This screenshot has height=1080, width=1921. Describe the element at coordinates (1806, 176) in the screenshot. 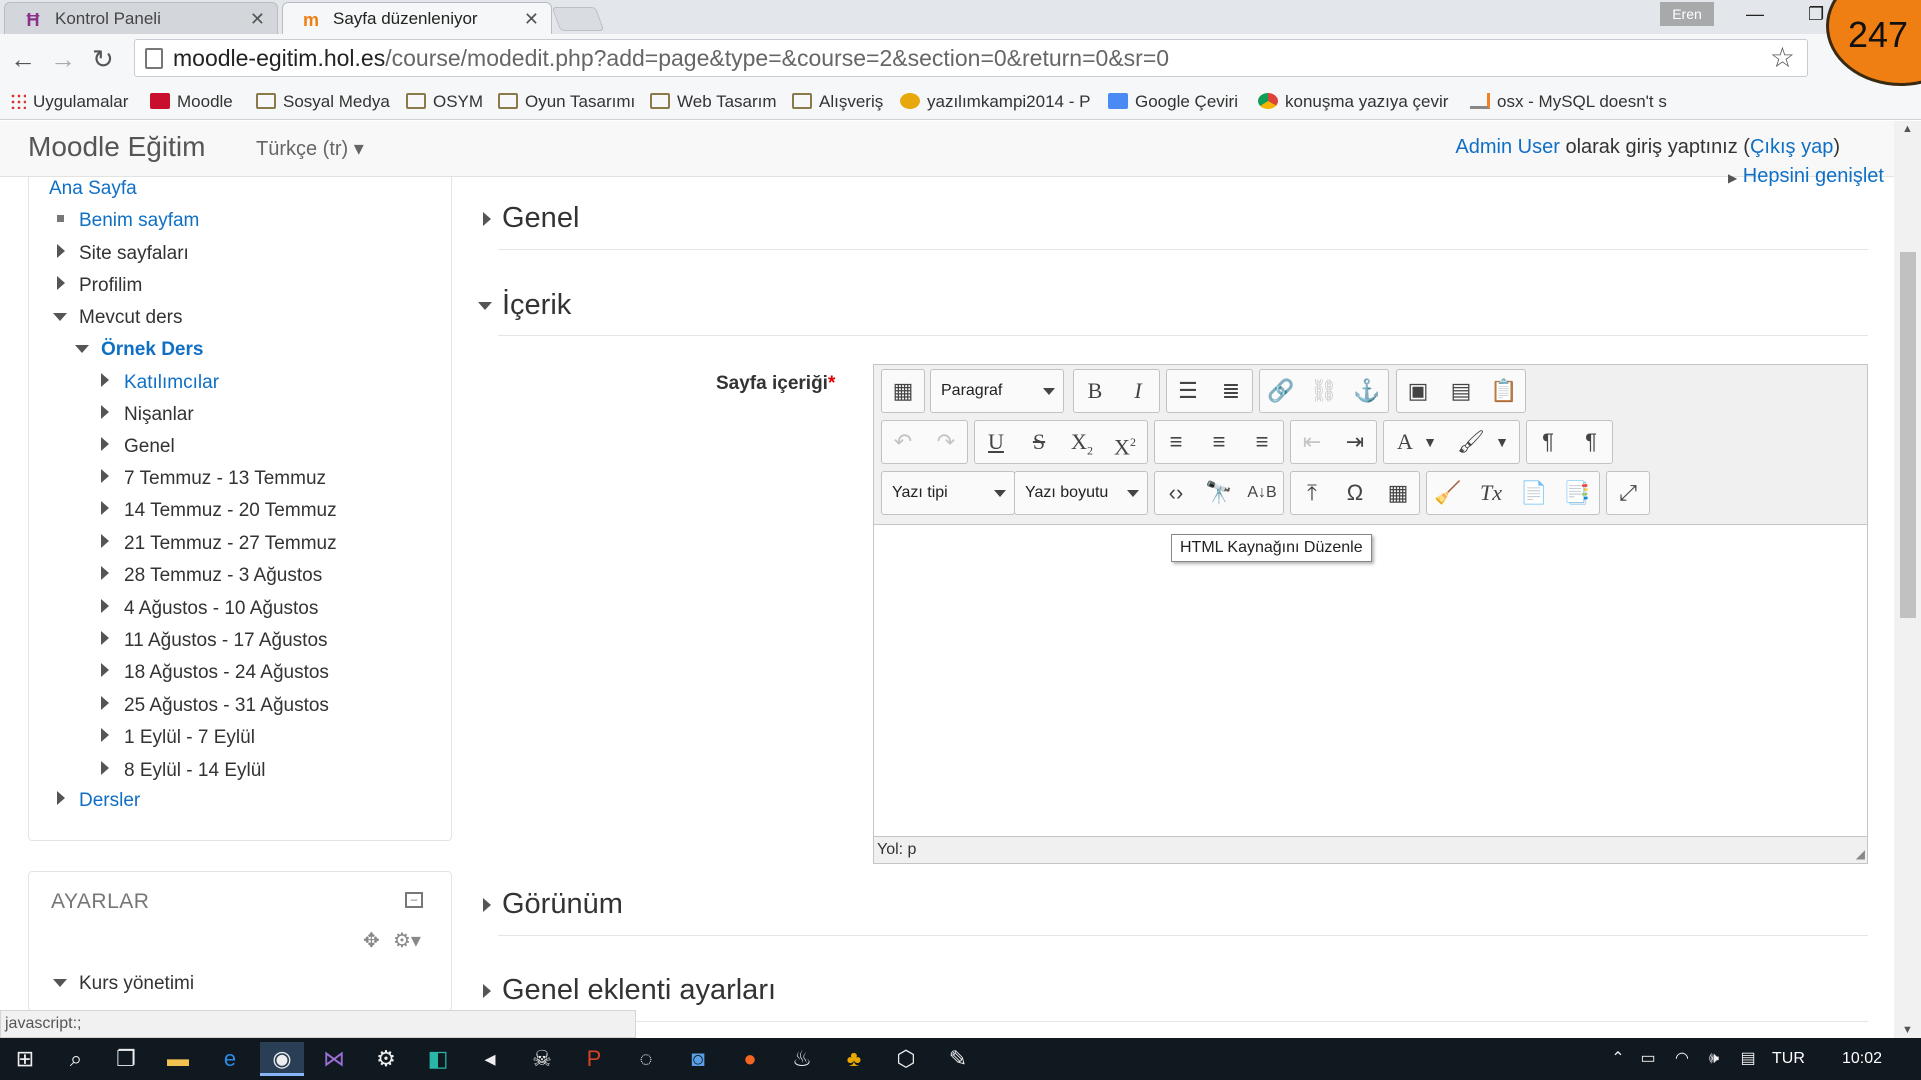

I see `expand-all-link: ▶ Hepsini genişlet` at that location.